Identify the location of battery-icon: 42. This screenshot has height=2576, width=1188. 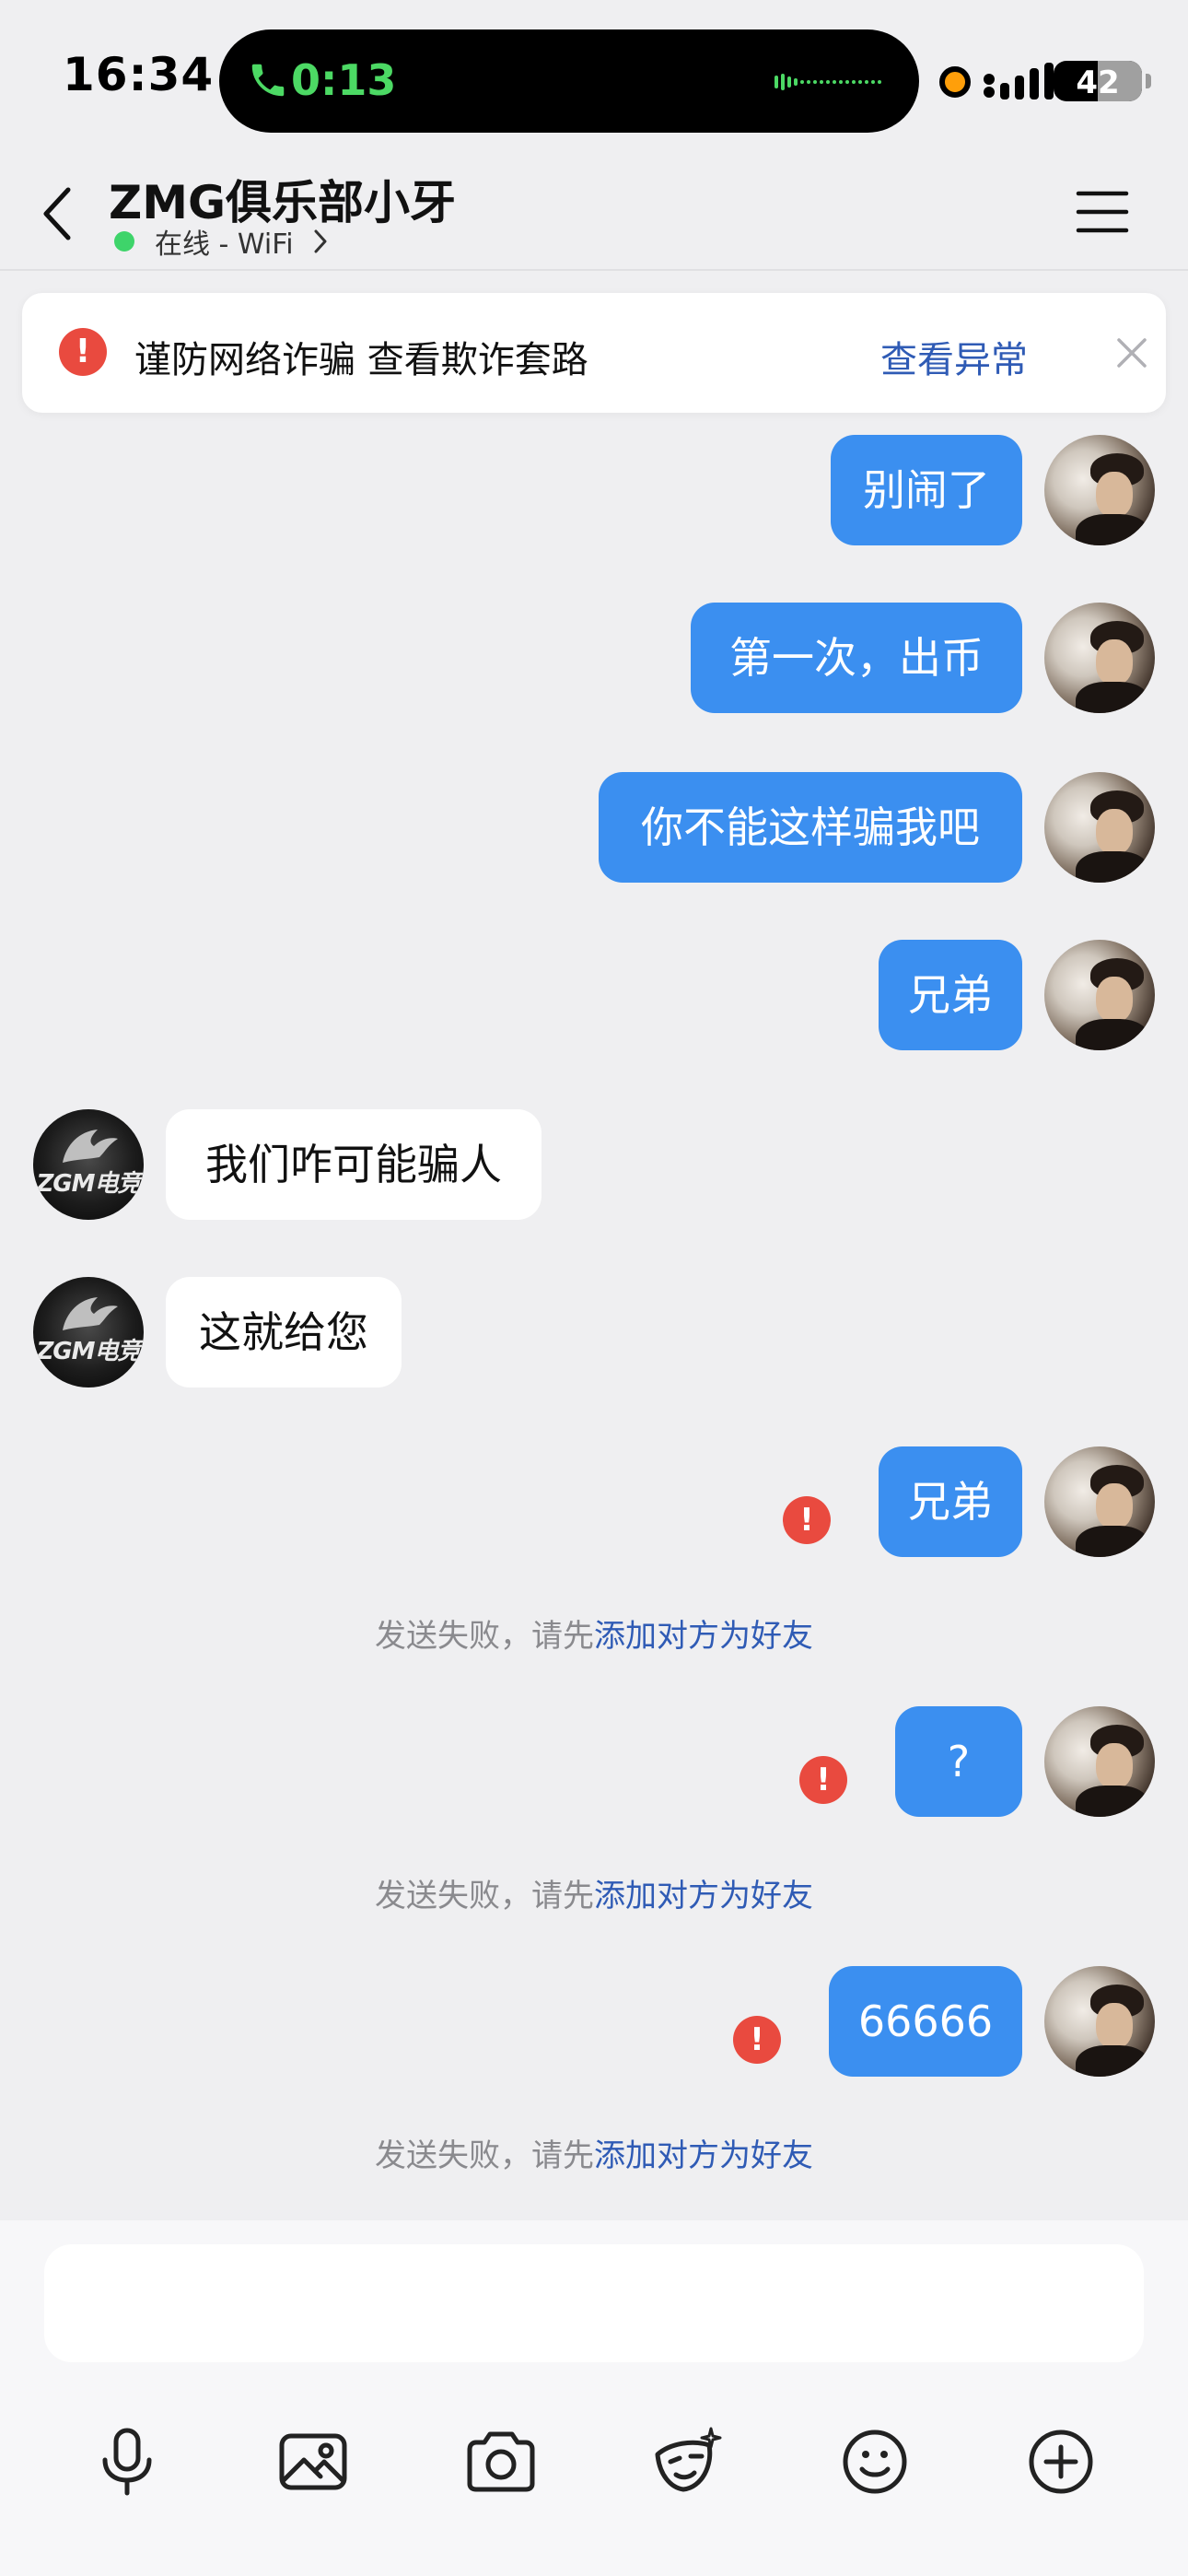
(1098, 81).